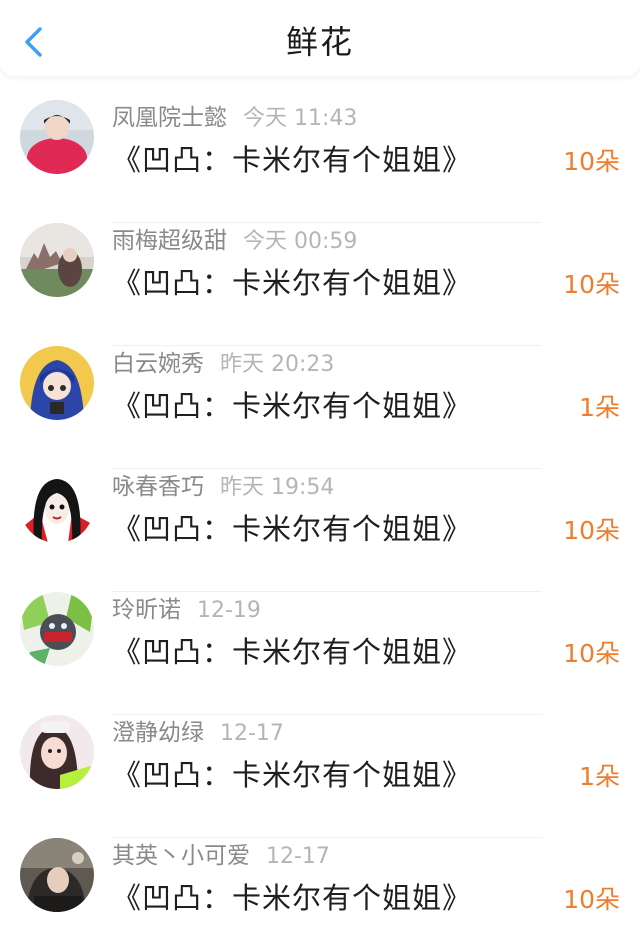 The width and height of the screenshot is (640, 934). What do you see at coordinates (300, 241) in the screenshot?
I see `send-time: 今天 00:59` at bounding box center [300, 241].